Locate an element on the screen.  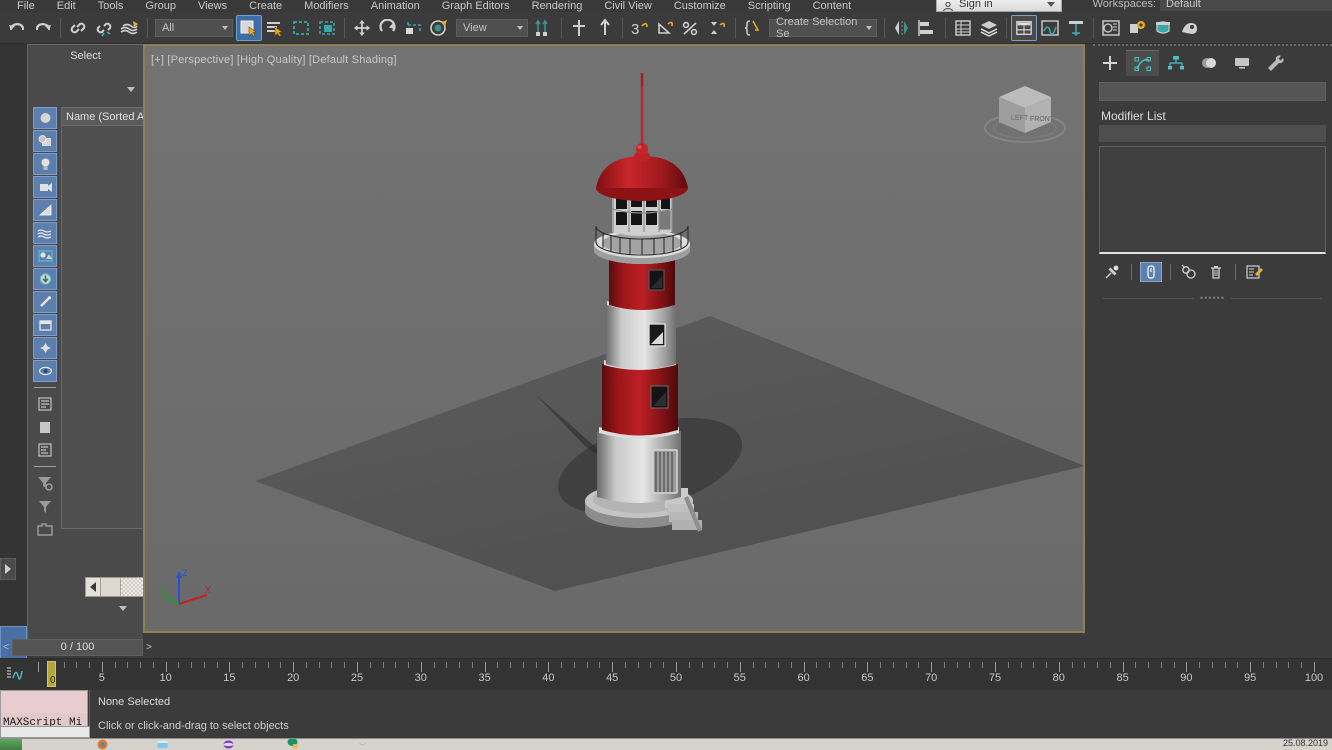
snaps-toggle-icon: 3 is located at coordinates (640, 28).